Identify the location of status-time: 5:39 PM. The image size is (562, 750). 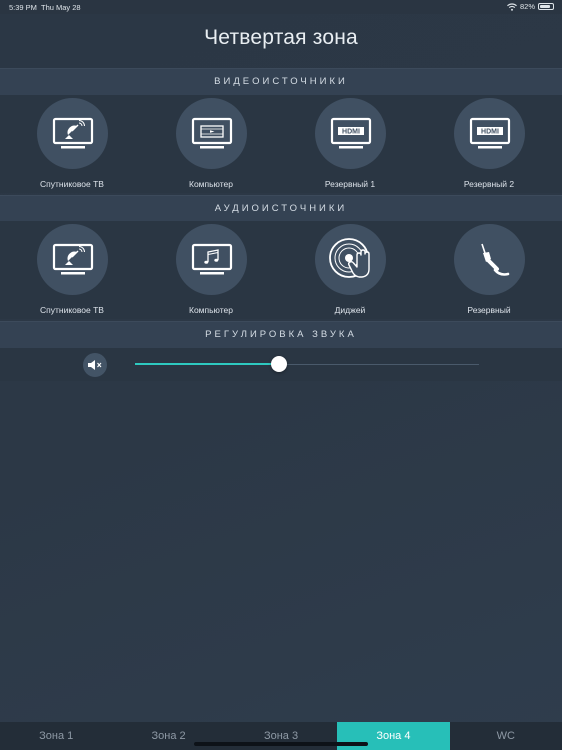
(23, 7).